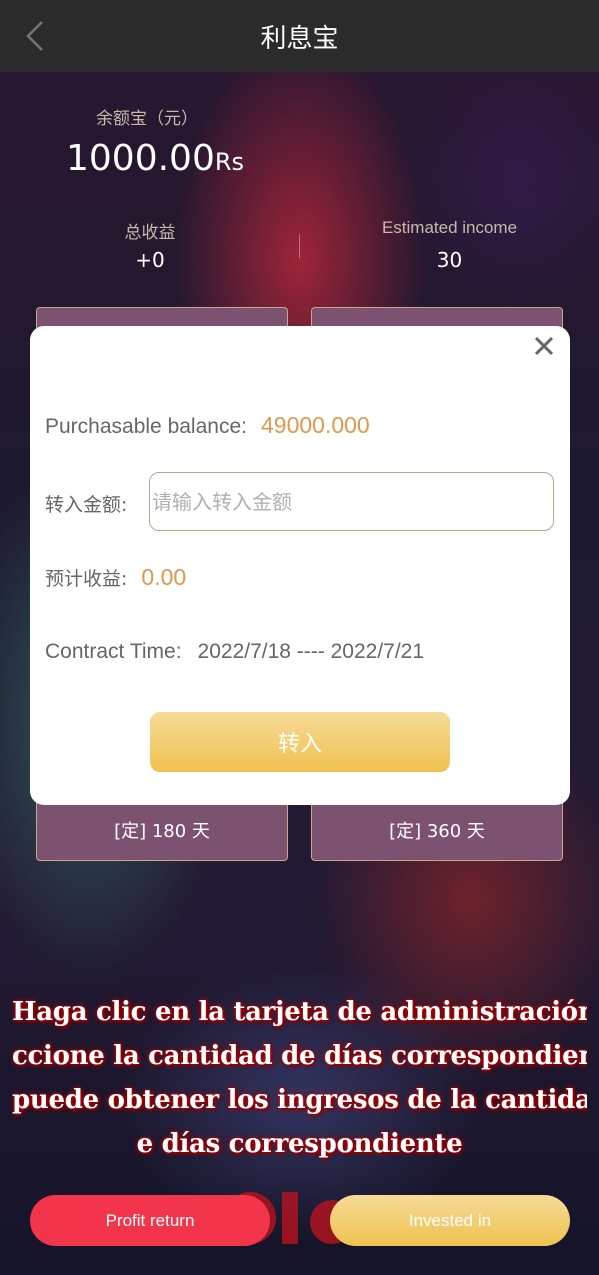 This screenshot has width=599, height=1275. What do you see at coordinates (449, 227) in the screenshot?
I see `estimated-income-label: Estimated income` at bounding box center [449, 227].